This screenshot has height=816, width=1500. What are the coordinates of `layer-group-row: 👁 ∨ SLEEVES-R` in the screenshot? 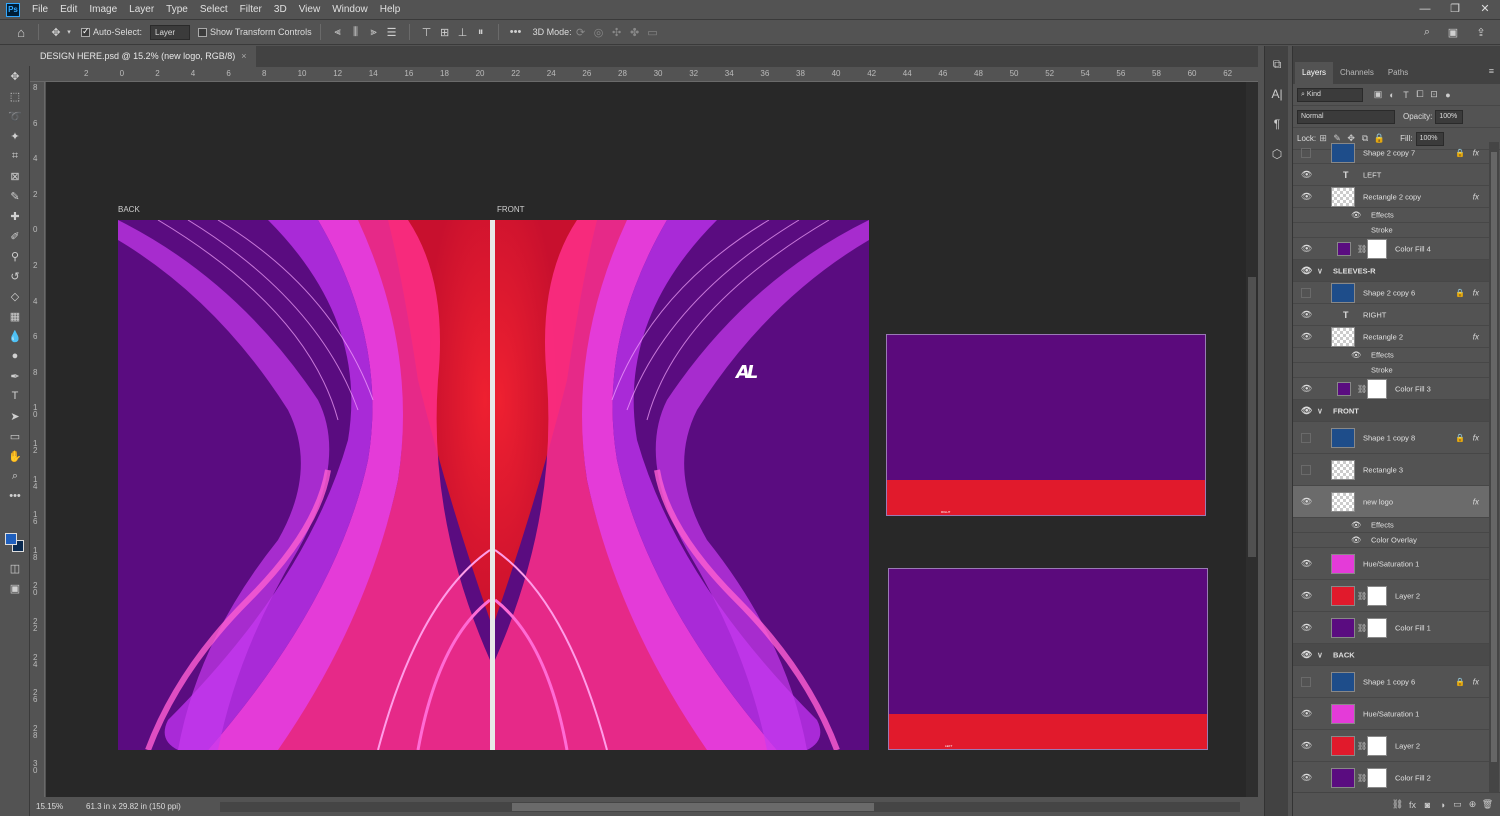 It's located at (1391, 271).